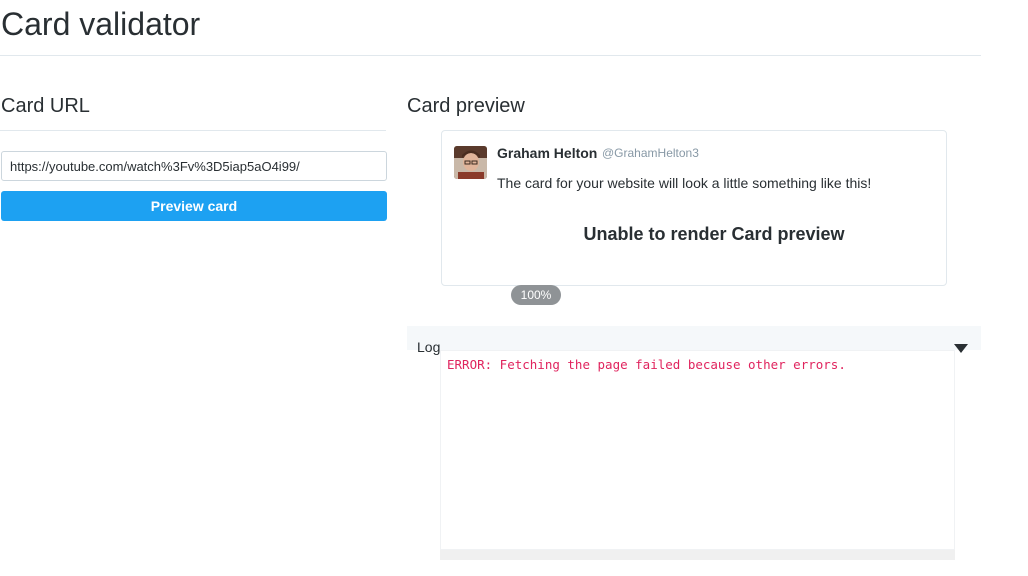  I want to click on preview-card-button: Preview card, so click(194, 206).